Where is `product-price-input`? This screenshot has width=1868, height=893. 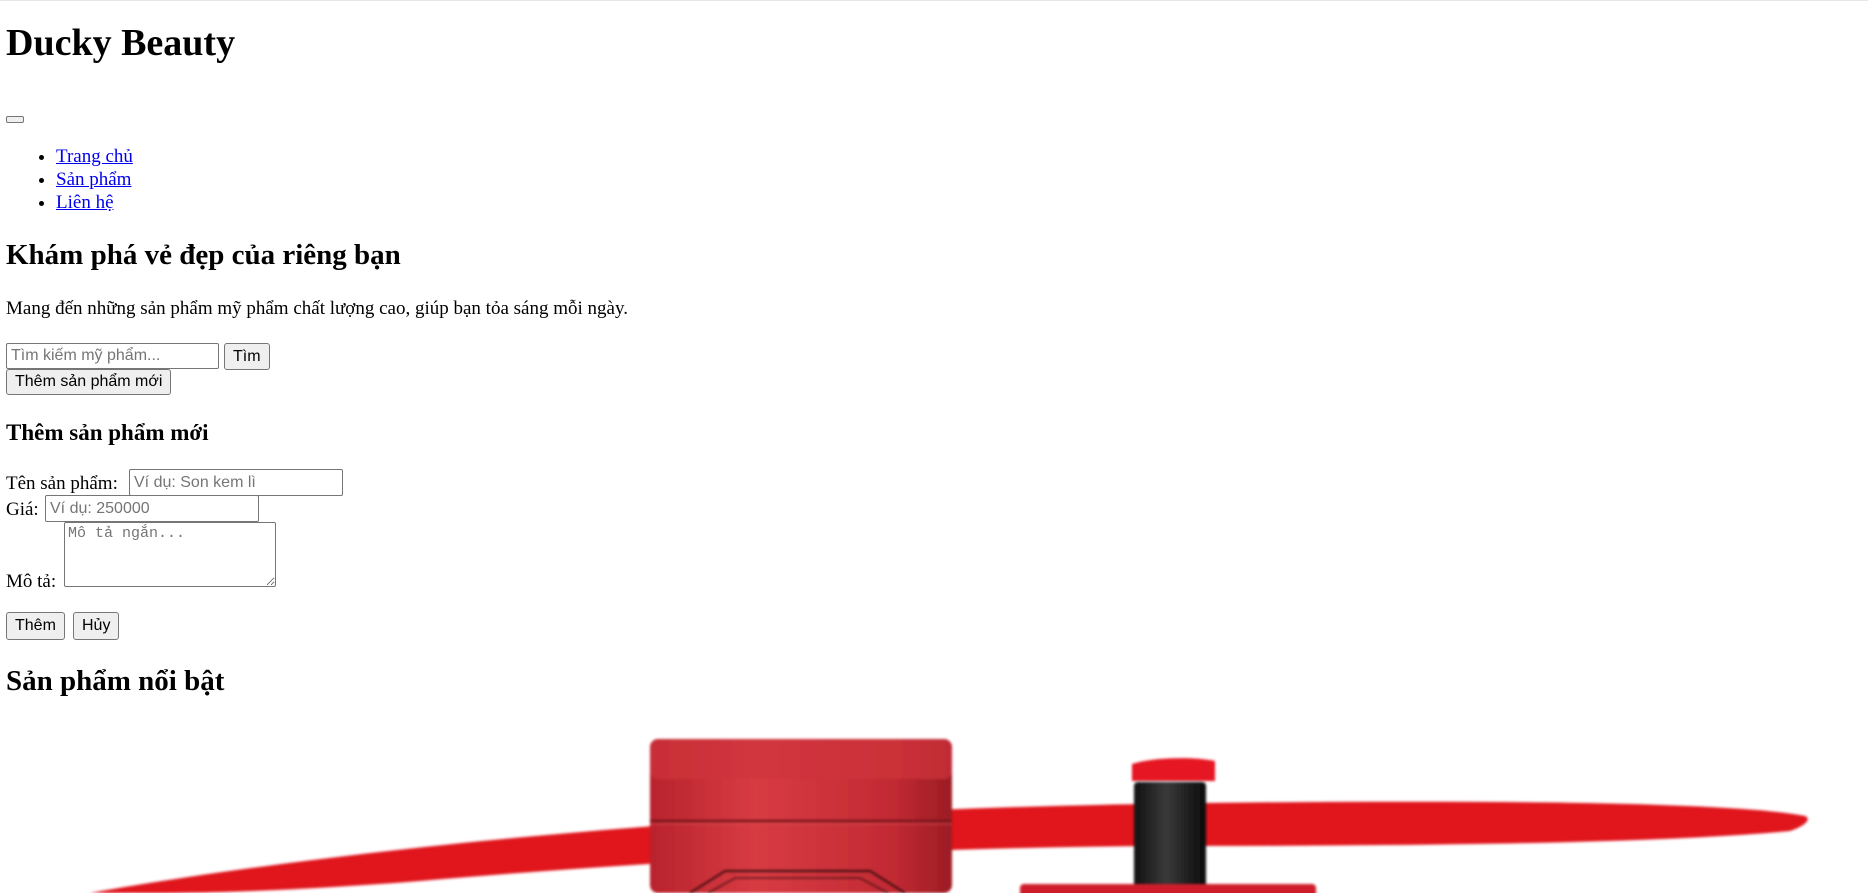 product-price-input is located at coordinates (152, 508).